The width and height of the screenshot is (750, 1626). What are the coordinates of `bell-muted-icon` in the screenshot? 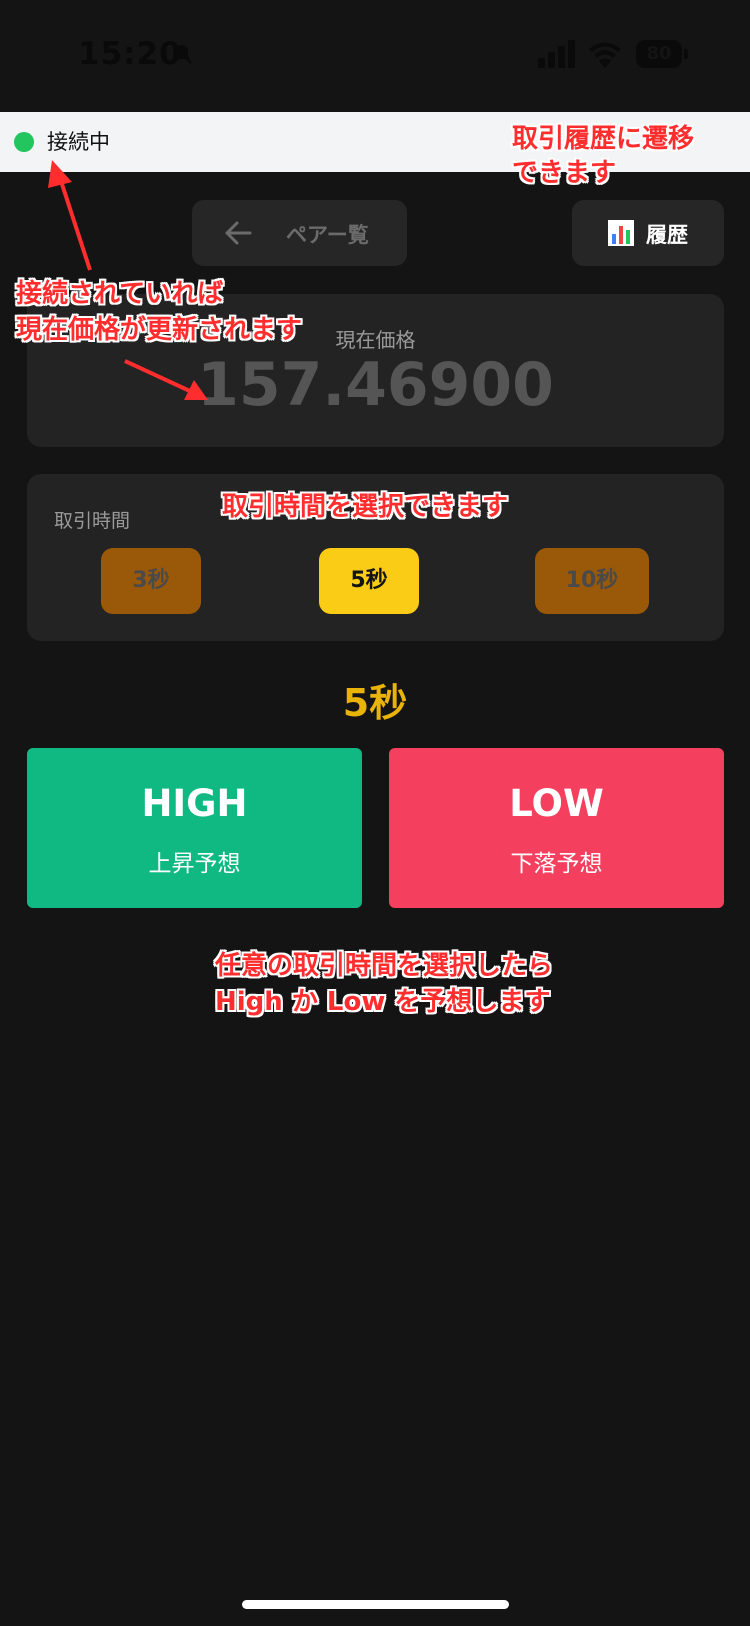 It's located at (182, 54).